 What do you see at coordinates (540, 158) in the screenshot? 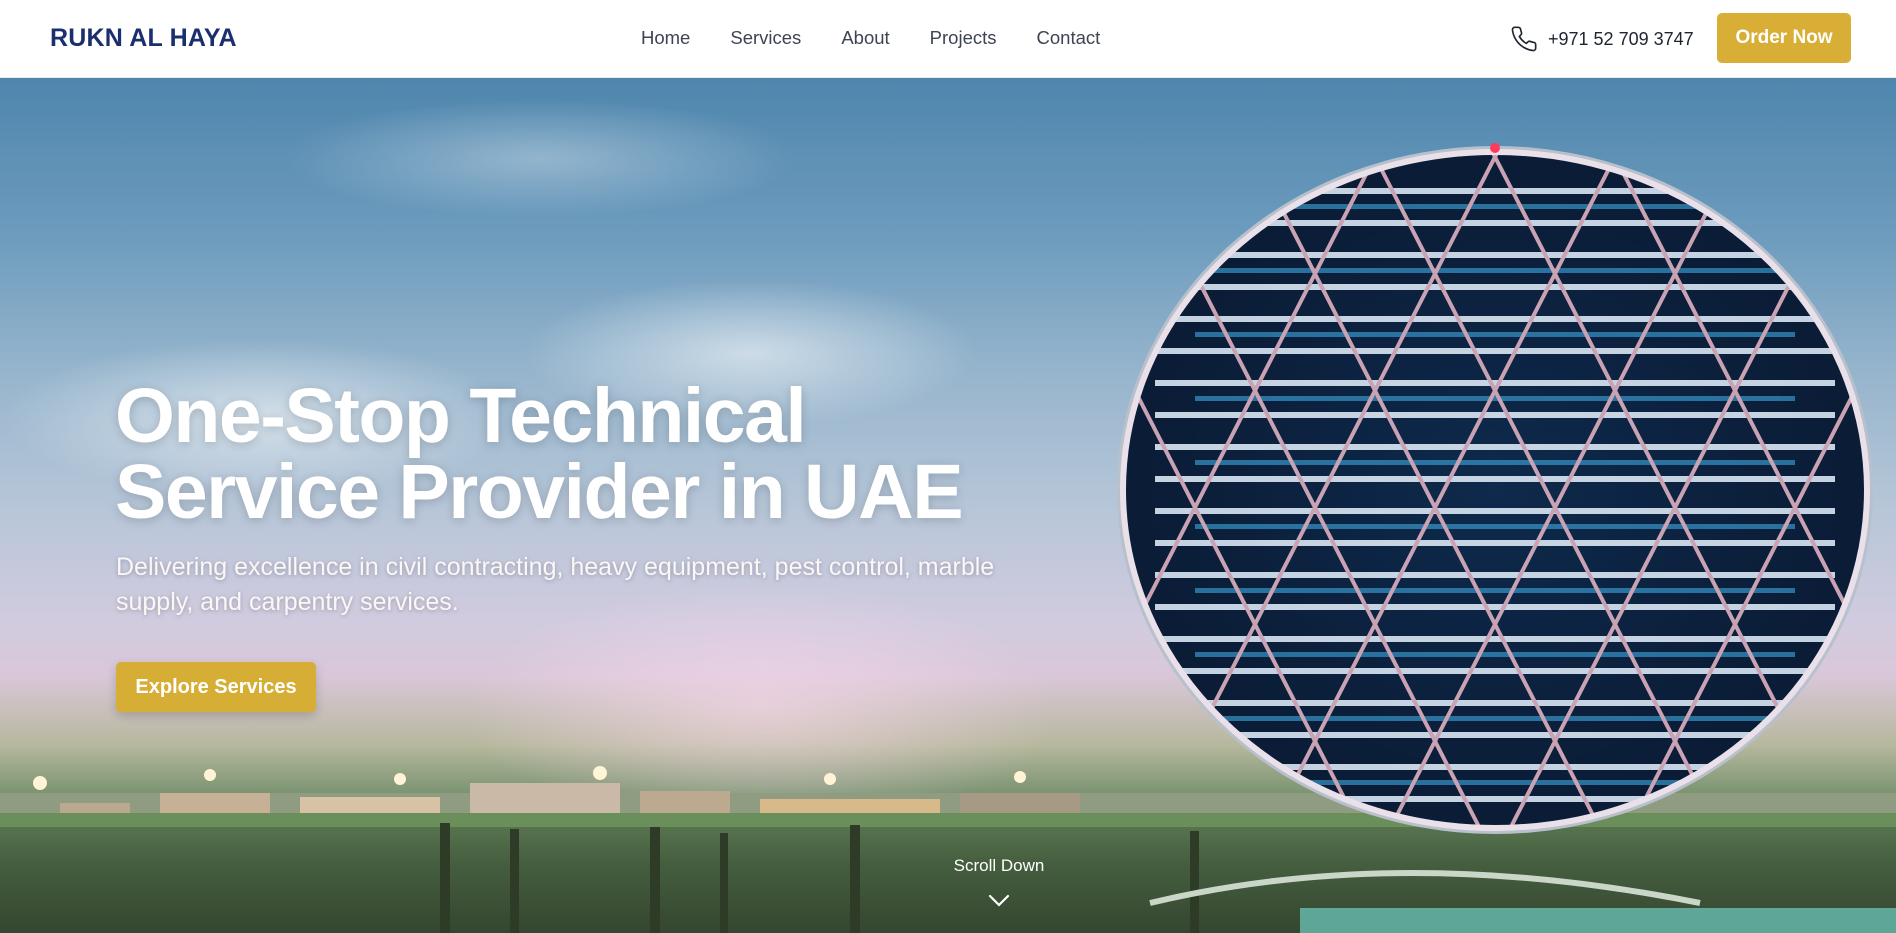
I see `cloud-decoration` at bounding box center [540, 158].